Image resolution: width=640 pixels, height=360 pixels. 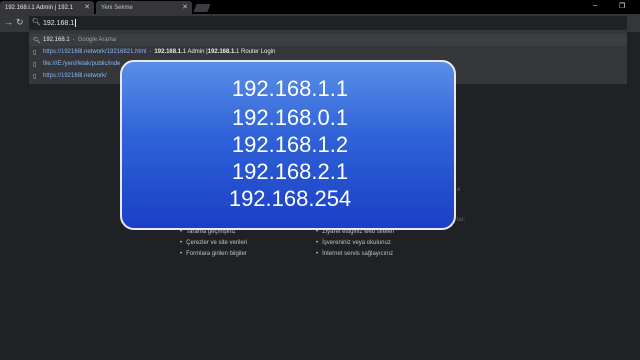 I want to click on maximize-icon: ❐, so click(x=622, y=6).